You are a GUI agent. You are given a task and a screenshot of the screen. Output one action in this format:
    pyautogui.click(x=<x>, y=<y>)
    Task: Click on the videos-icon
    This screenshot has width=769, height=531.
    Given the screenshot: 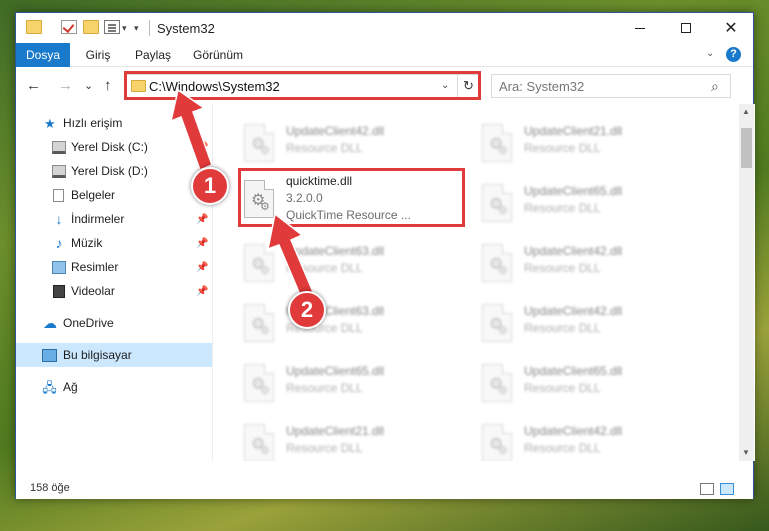 What is the action you would take?
    pyautogui.click(x=59, y=291)
    